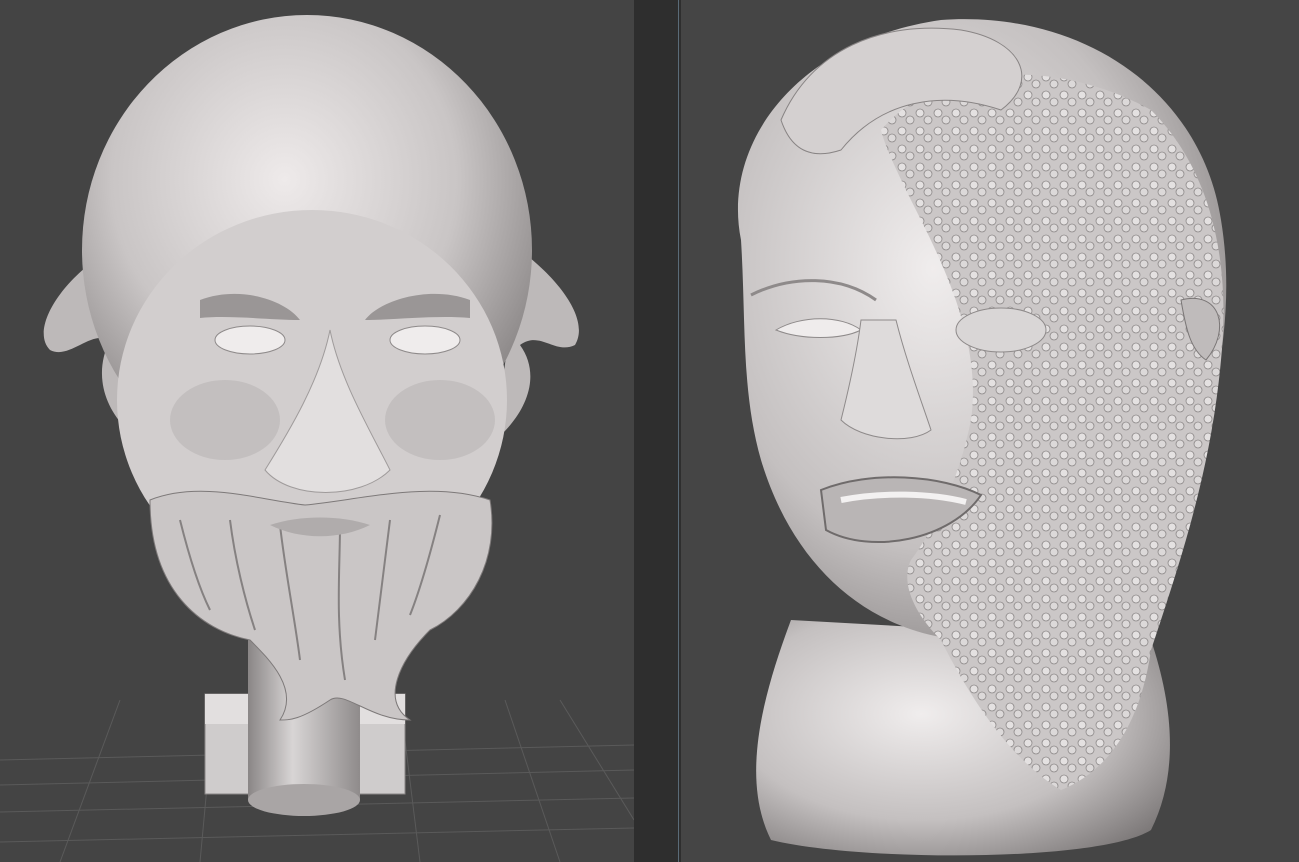 This screenshot has height=862, width=1299. I want to click on splitter-edge, so click(678, 431).